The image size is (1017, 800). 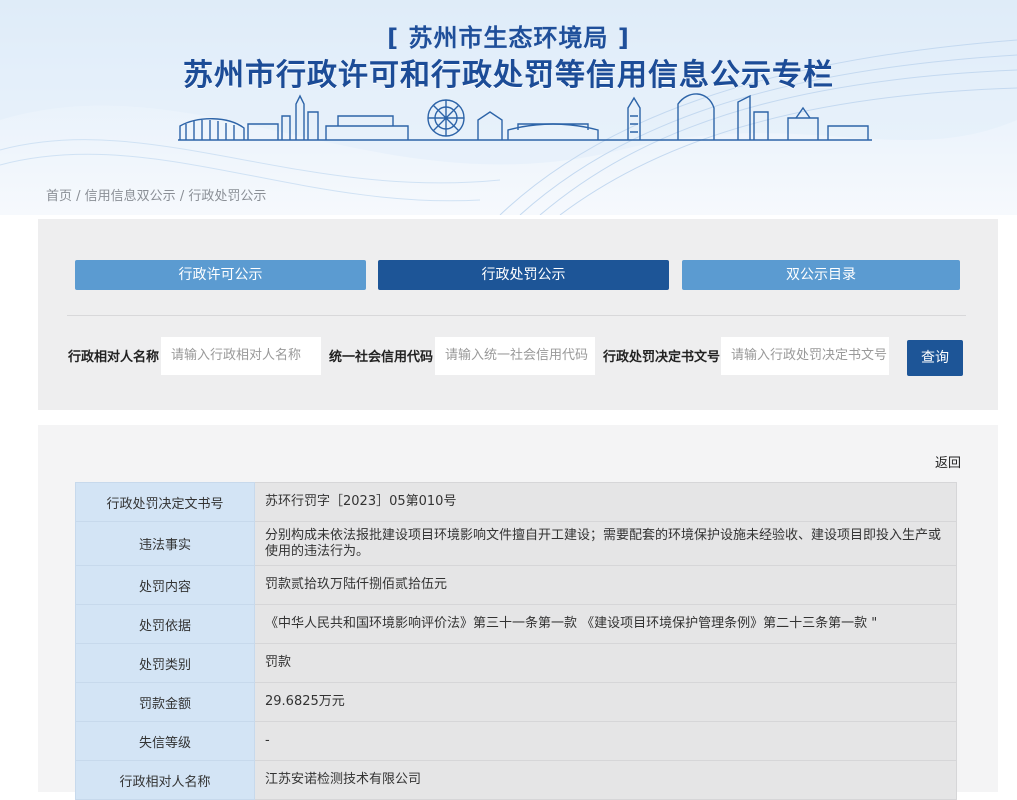 What do you see at coordinates (605, 502) in the screenshot?
I see `row-value: 苏环行罚字［2023］05第010号` at bounding box center [605, 502].